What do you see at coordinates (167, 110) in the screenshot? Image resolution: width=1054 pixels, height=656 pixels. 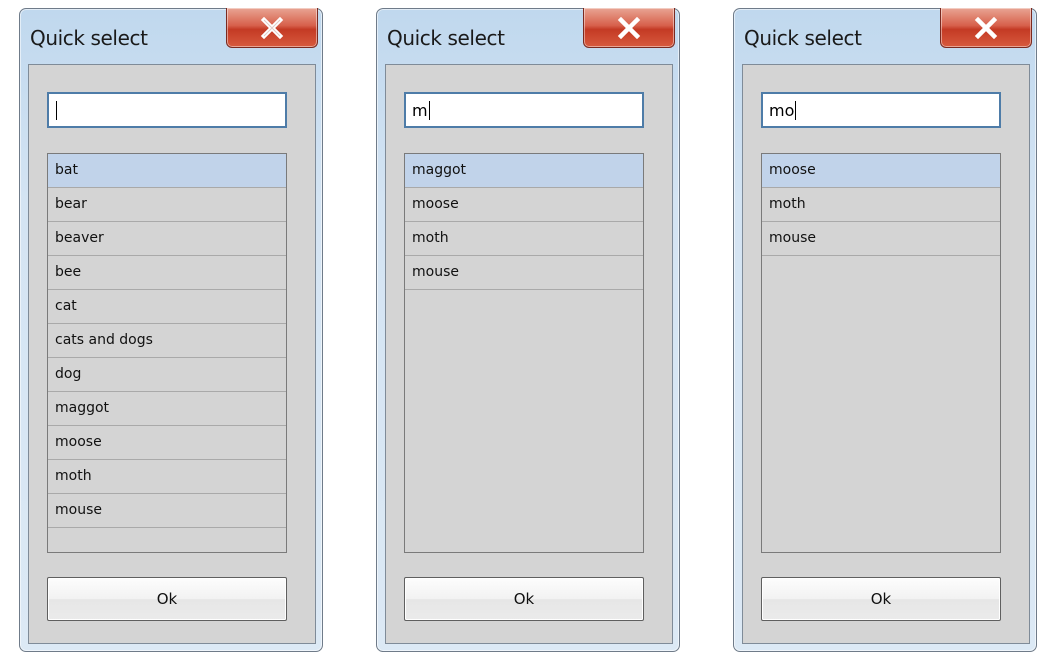 I see `search-input` at bounding box center [167, 110].